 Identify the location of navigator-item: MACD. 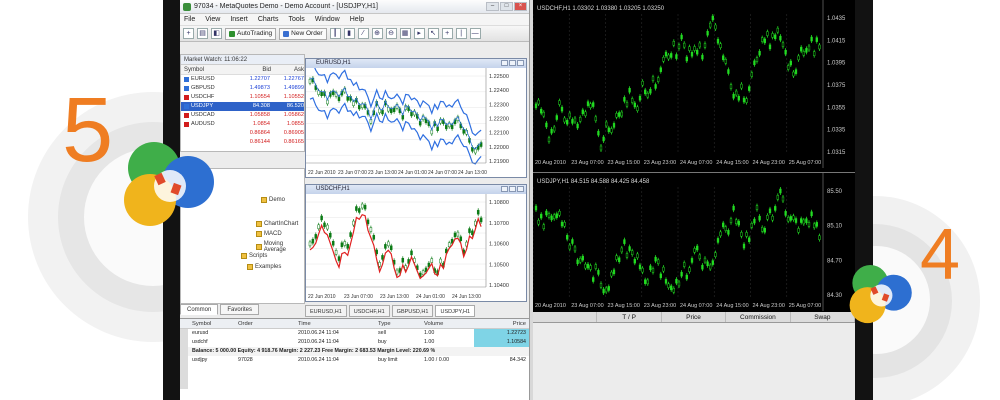
(269, 234).